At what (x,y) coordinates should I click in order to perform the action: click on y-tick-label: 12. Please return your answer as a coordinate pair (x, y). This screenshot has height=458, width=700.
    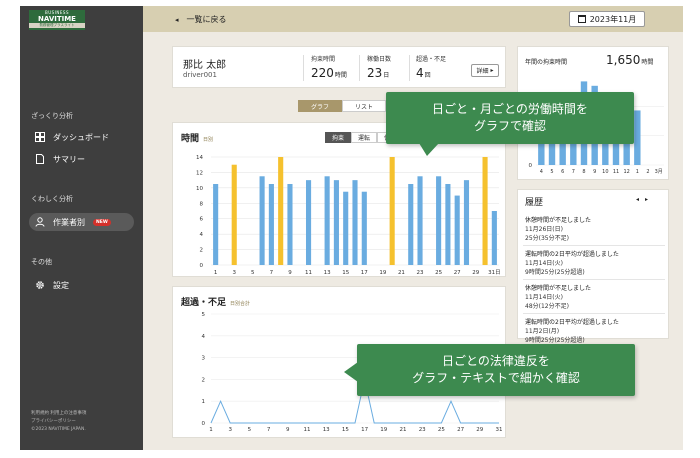
    Looking at the image, I should click on (199, 173).